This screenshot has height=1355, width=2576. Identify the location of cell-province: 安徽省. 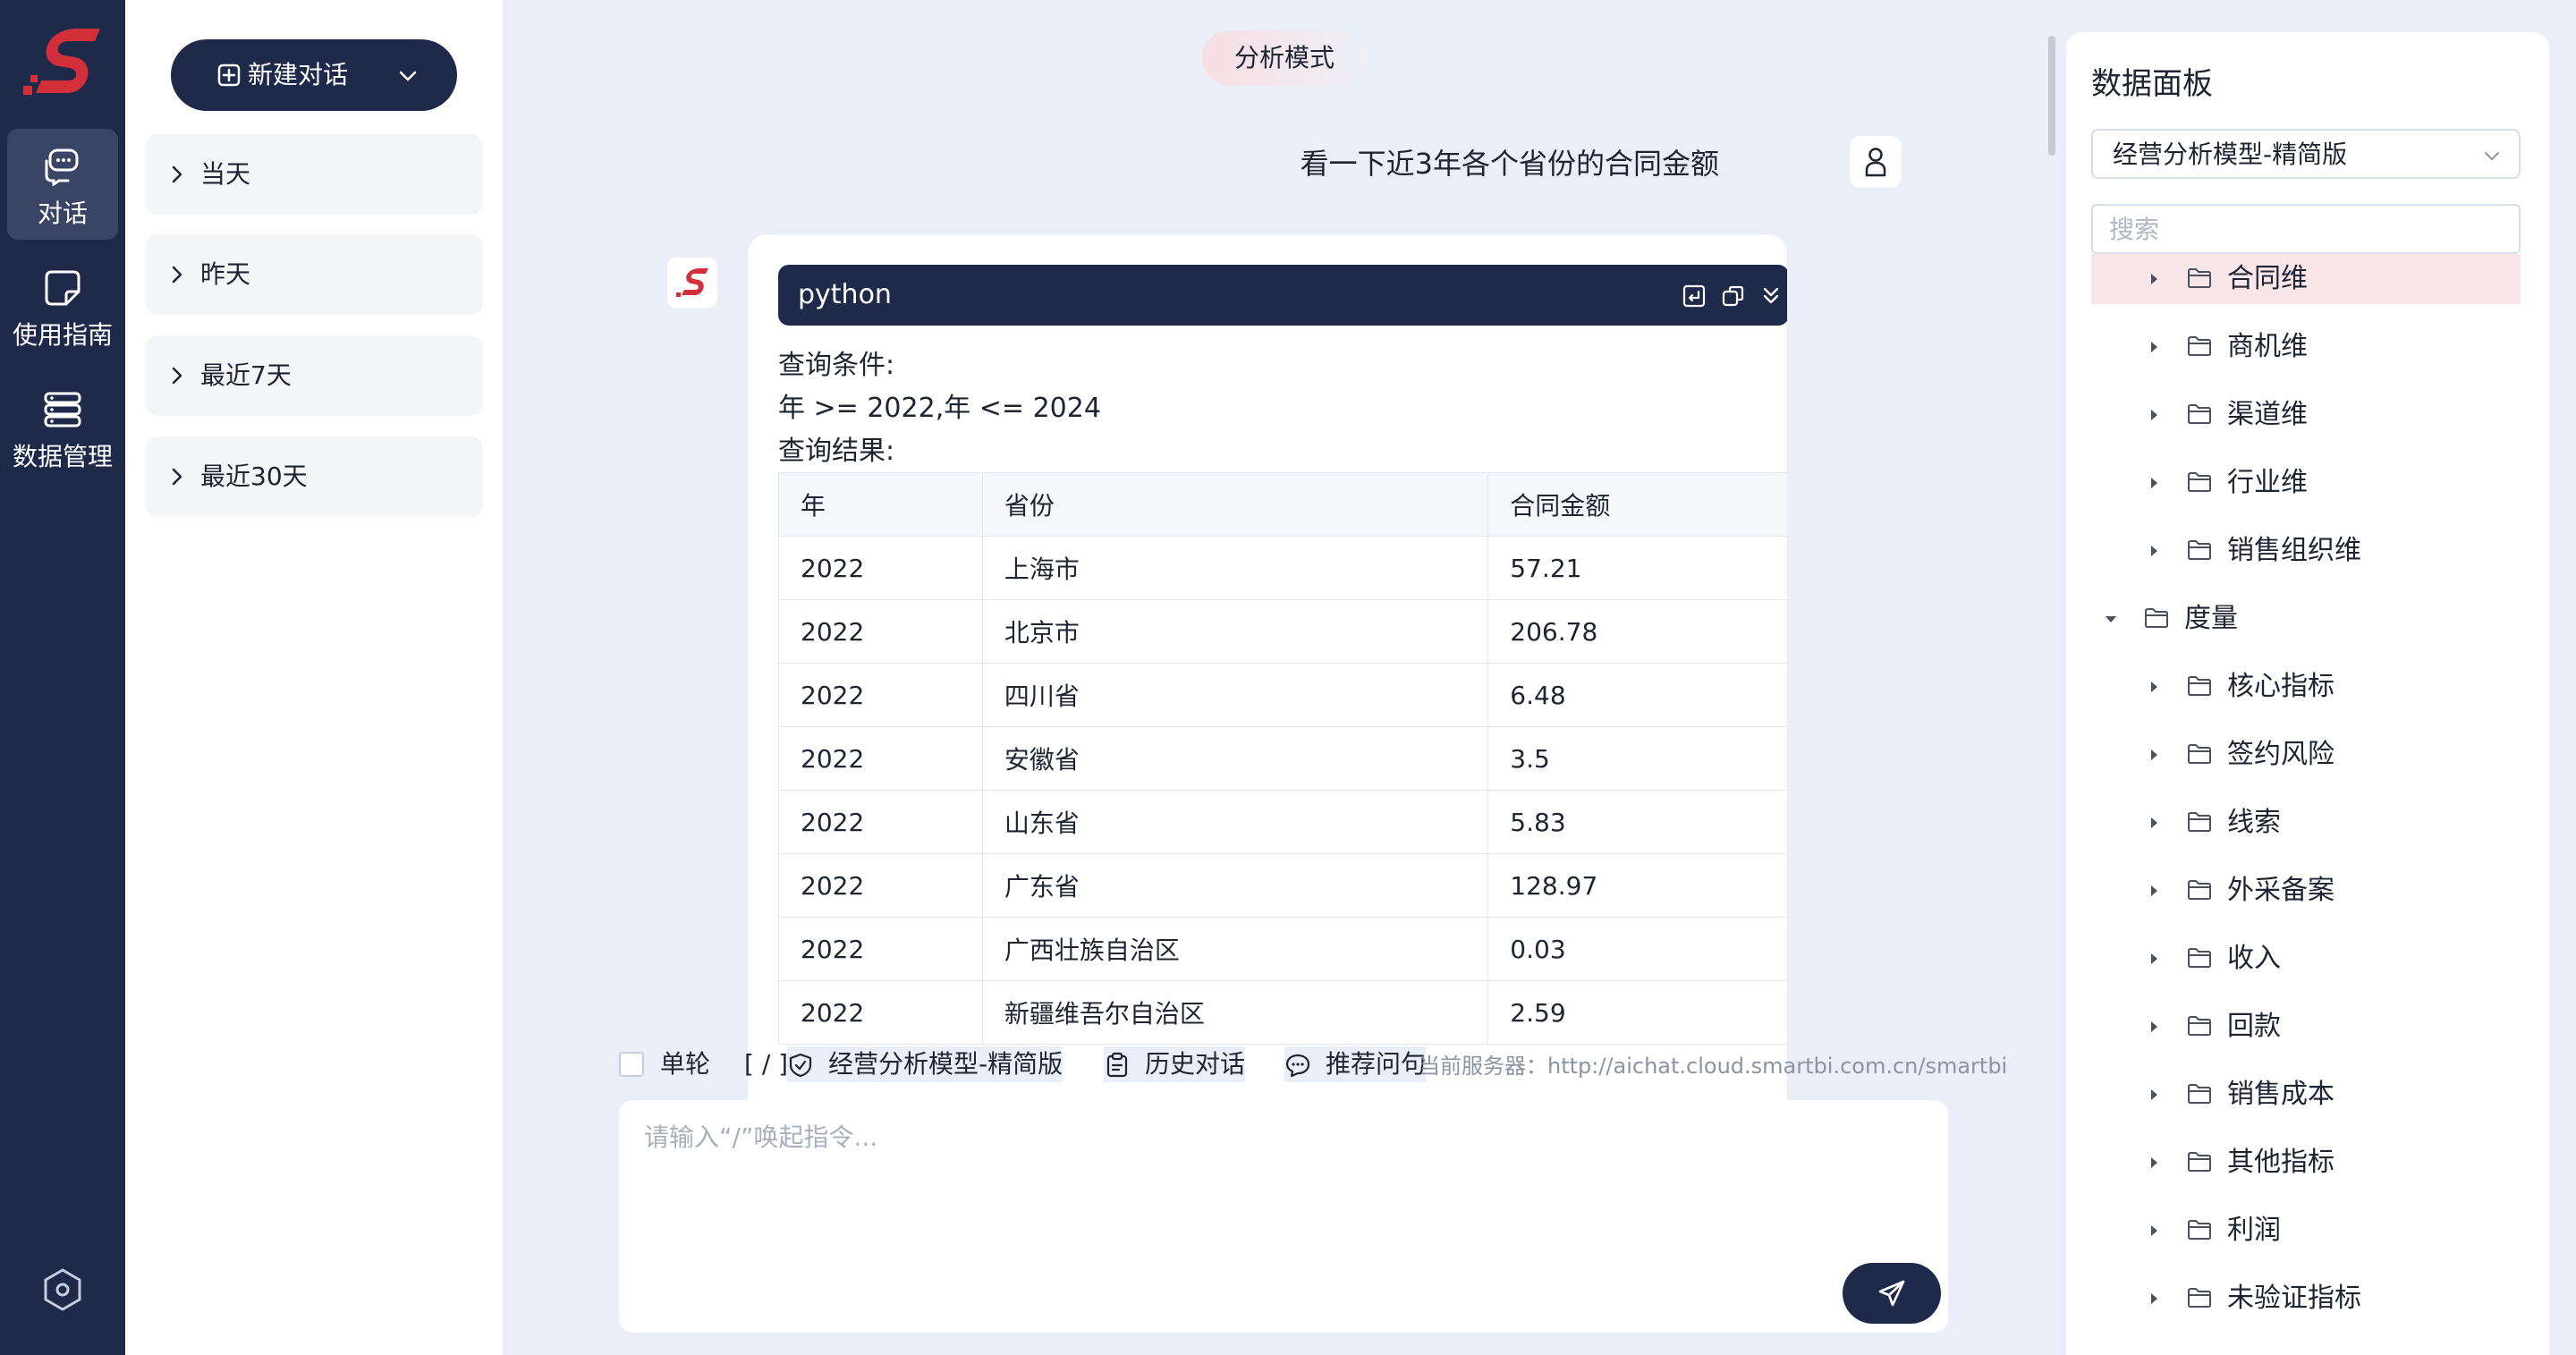
(1235, 758).